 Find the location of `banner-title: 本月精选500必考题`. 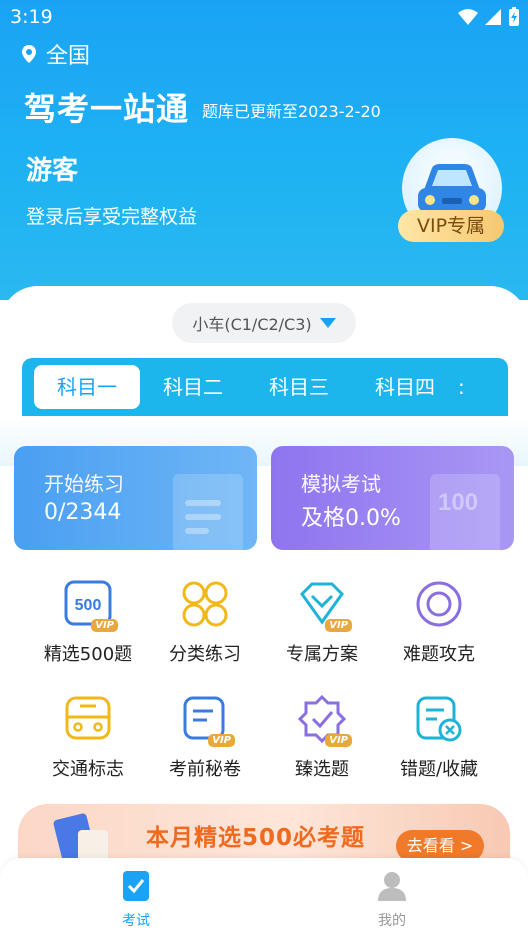

banner-title: 本月精选500必考题 is located at coordinates (256, 838).